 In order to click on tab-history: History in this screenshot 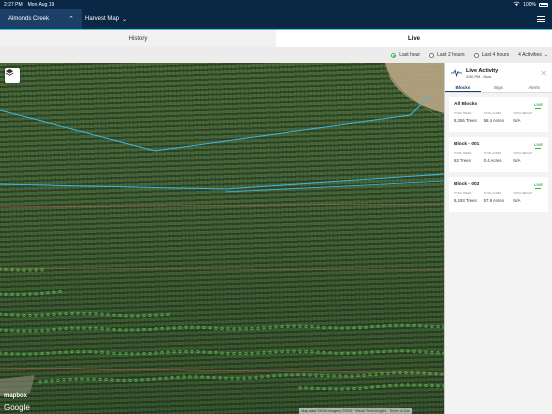, I will do `click(138, 38)`.